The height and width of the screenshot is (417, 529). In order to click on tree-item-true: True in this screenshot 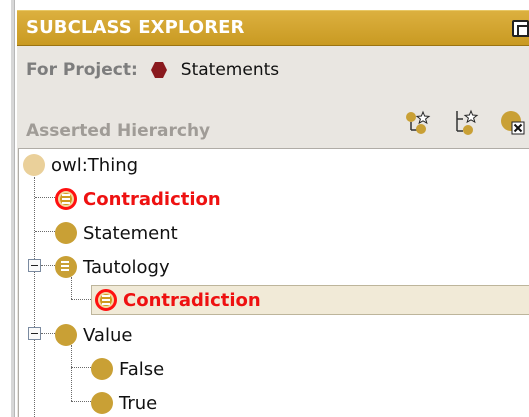, I will do `click(124, 402)`.